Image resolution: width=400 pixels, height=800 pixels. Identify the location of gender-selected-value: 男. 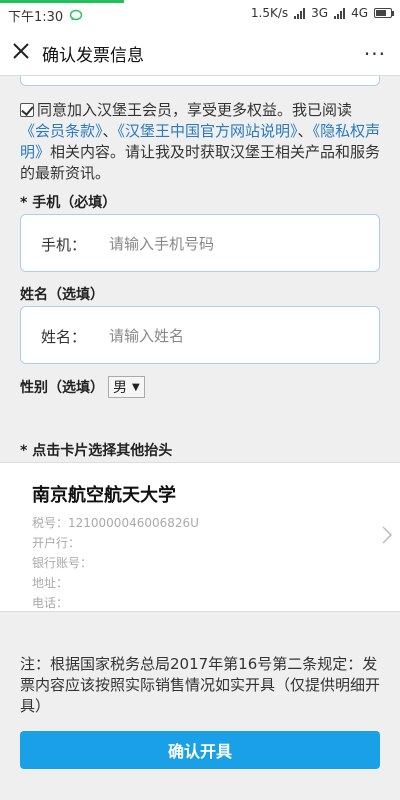
(120, 388).